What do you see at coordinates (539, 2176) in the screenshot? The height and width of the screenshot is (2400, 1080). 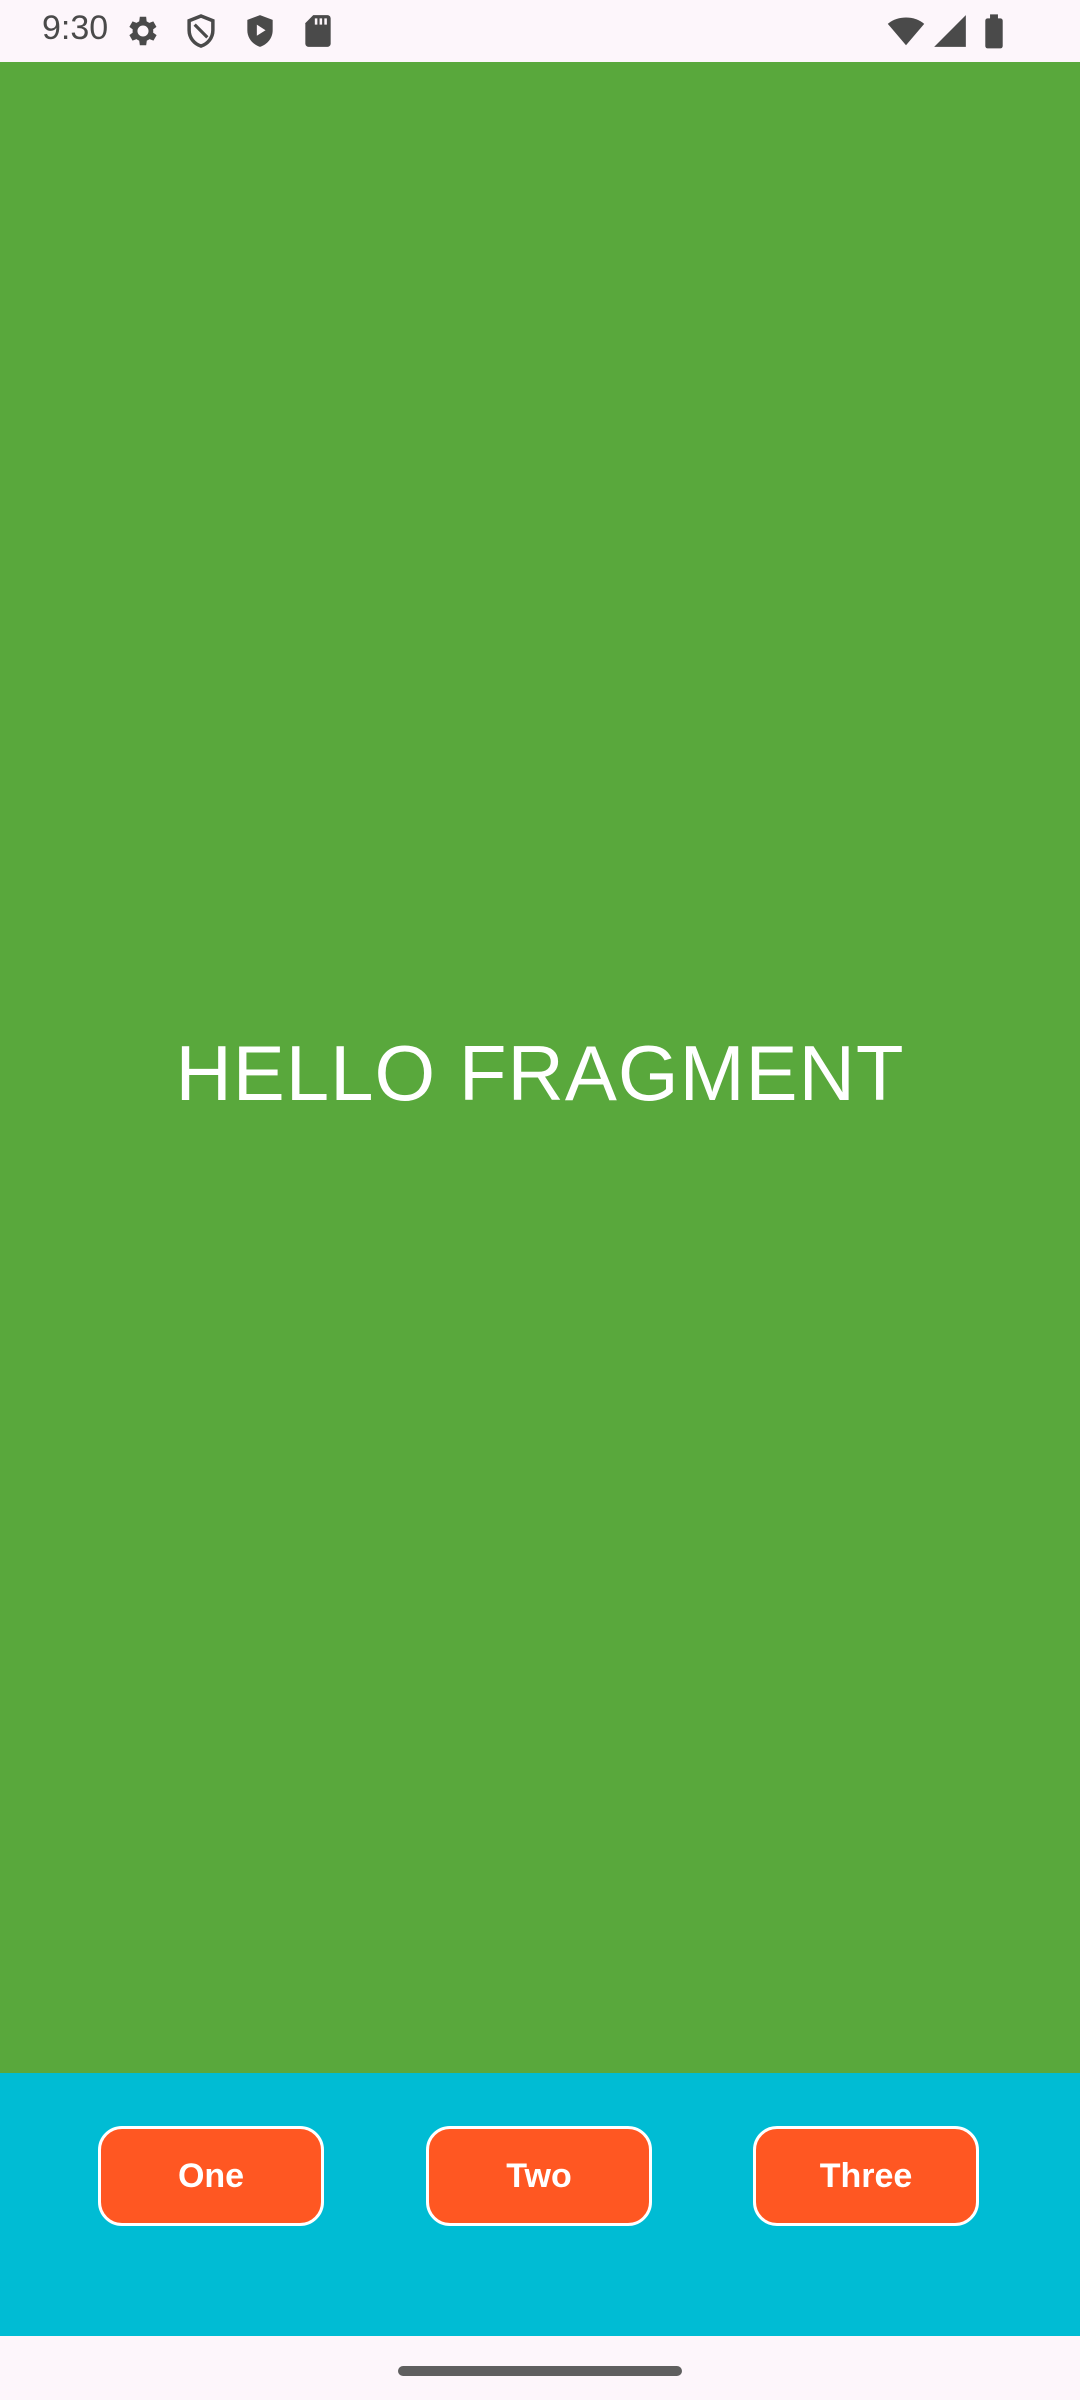 I see `two-button: Two` at bounding box center [539, 2176].